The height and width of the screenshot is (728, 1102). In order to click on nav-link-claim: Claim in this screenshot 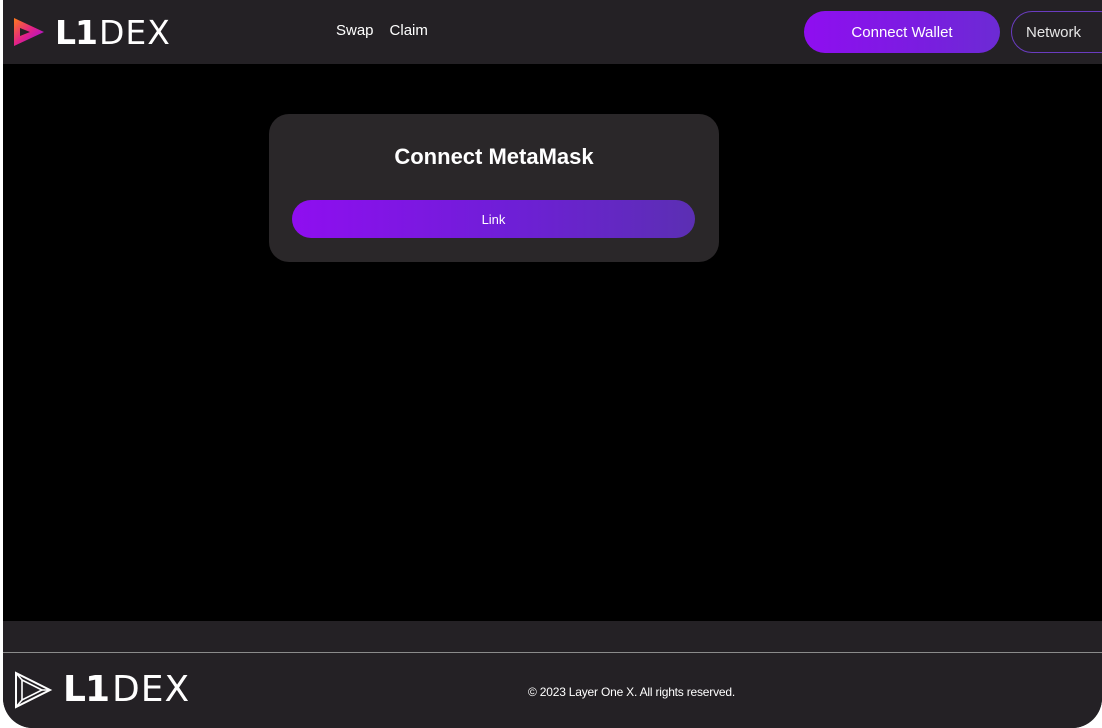, I will do `click(409, 30)`.